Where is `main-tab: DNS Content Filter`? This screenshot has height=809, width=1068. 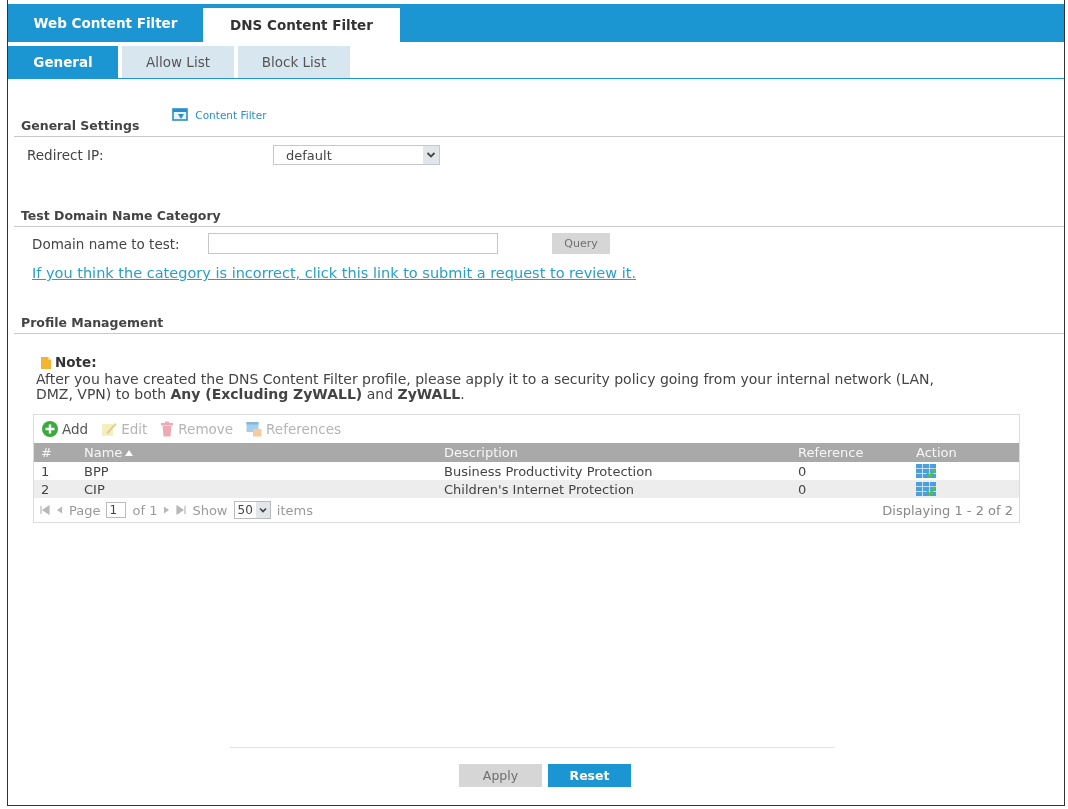 main-tab: DNS Content Filter is located at coordinates (301, 25).